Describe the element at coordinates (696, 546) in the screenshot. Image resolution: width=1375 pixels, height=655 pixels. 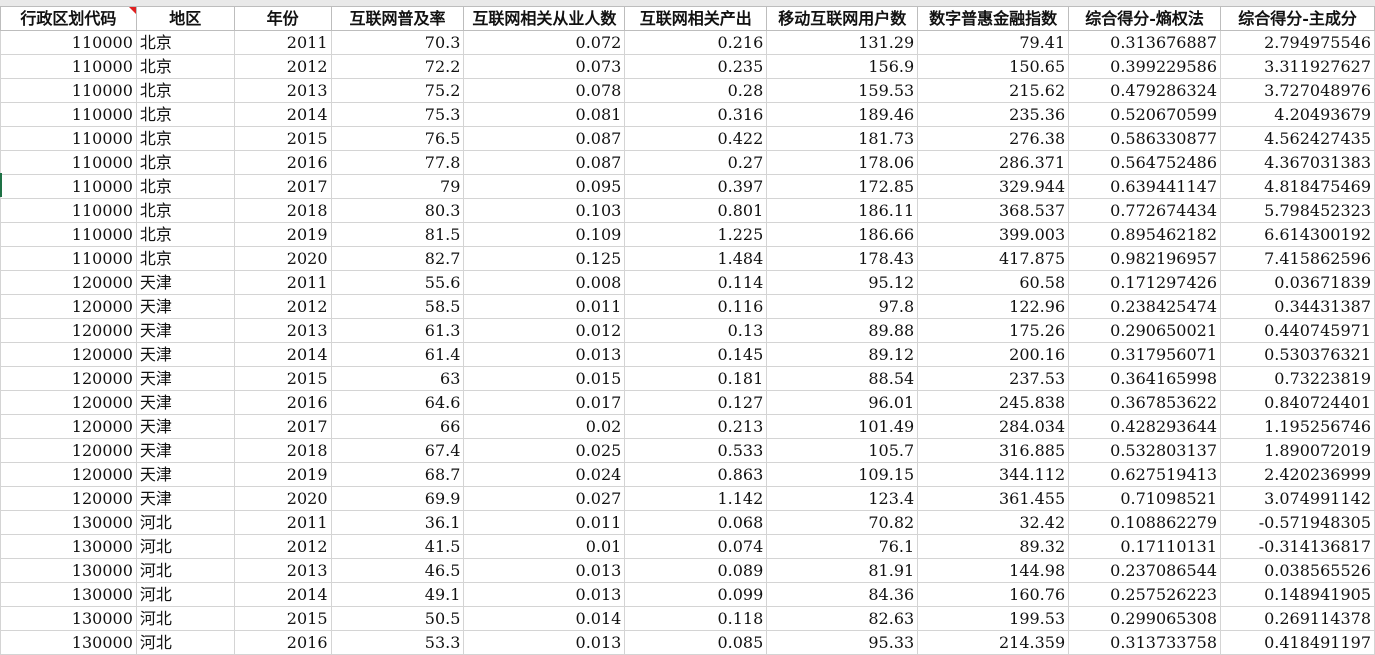
I see `internet-output-cell: 0.074` at that location.